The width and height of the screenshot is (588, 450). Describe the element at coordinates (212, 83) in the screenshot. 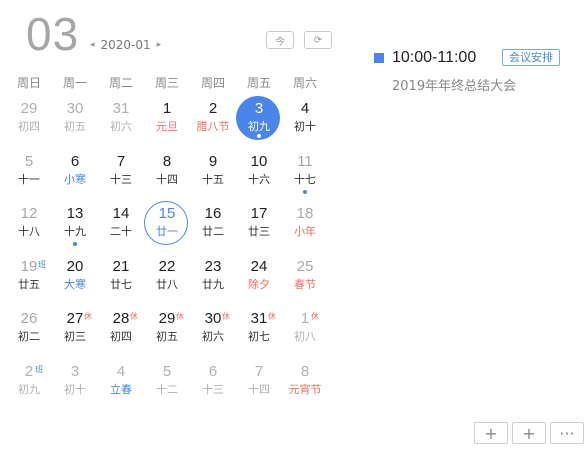

I see `weekday-label: 周四` at that location.